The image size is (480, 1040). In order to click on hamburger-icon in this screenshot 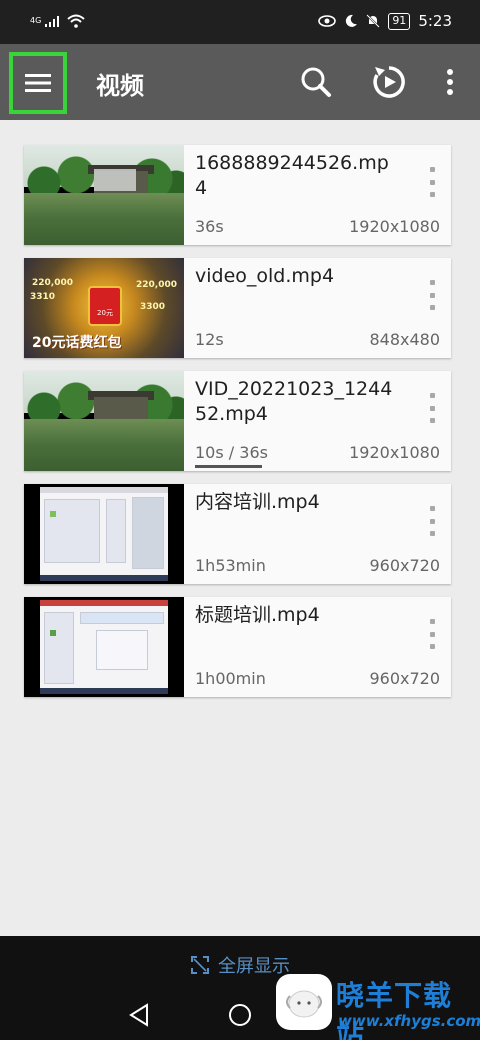, I will do `click(38, 83)`.